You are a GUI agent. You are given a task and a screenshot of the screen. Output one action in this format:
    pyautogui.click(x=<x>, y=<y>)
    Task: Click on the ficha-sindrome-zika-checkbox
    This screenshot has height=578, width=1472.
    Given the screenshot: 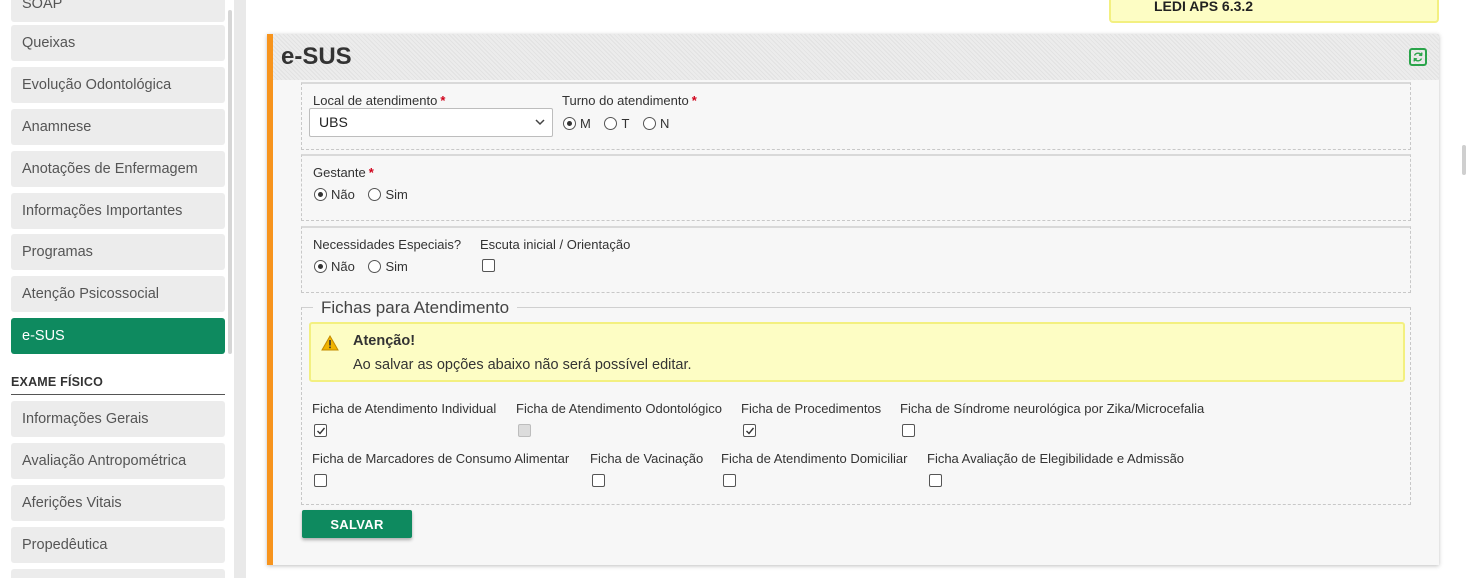 What is the action you would take?
    pyautogui.click(x=908, y=430)
    